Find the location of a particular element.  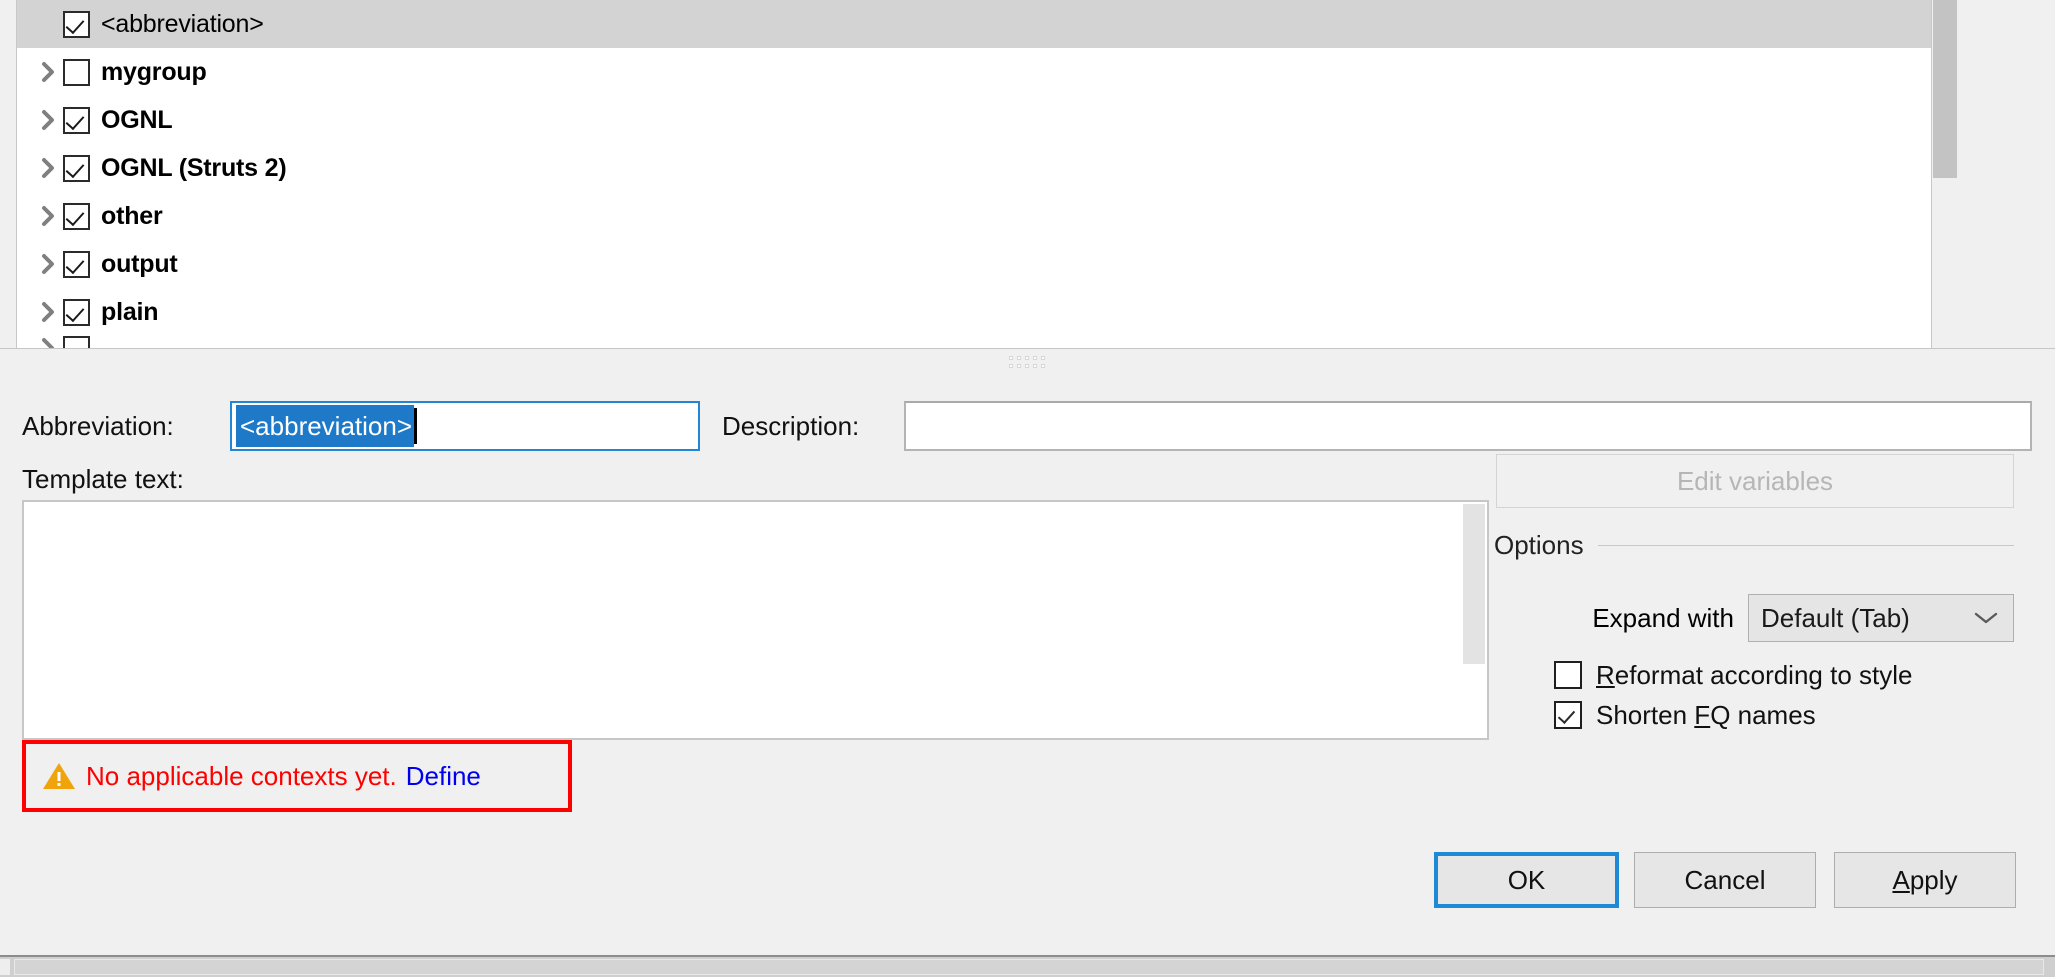

tree-scrollbar-thumb is located at coordinates (1945, 89).